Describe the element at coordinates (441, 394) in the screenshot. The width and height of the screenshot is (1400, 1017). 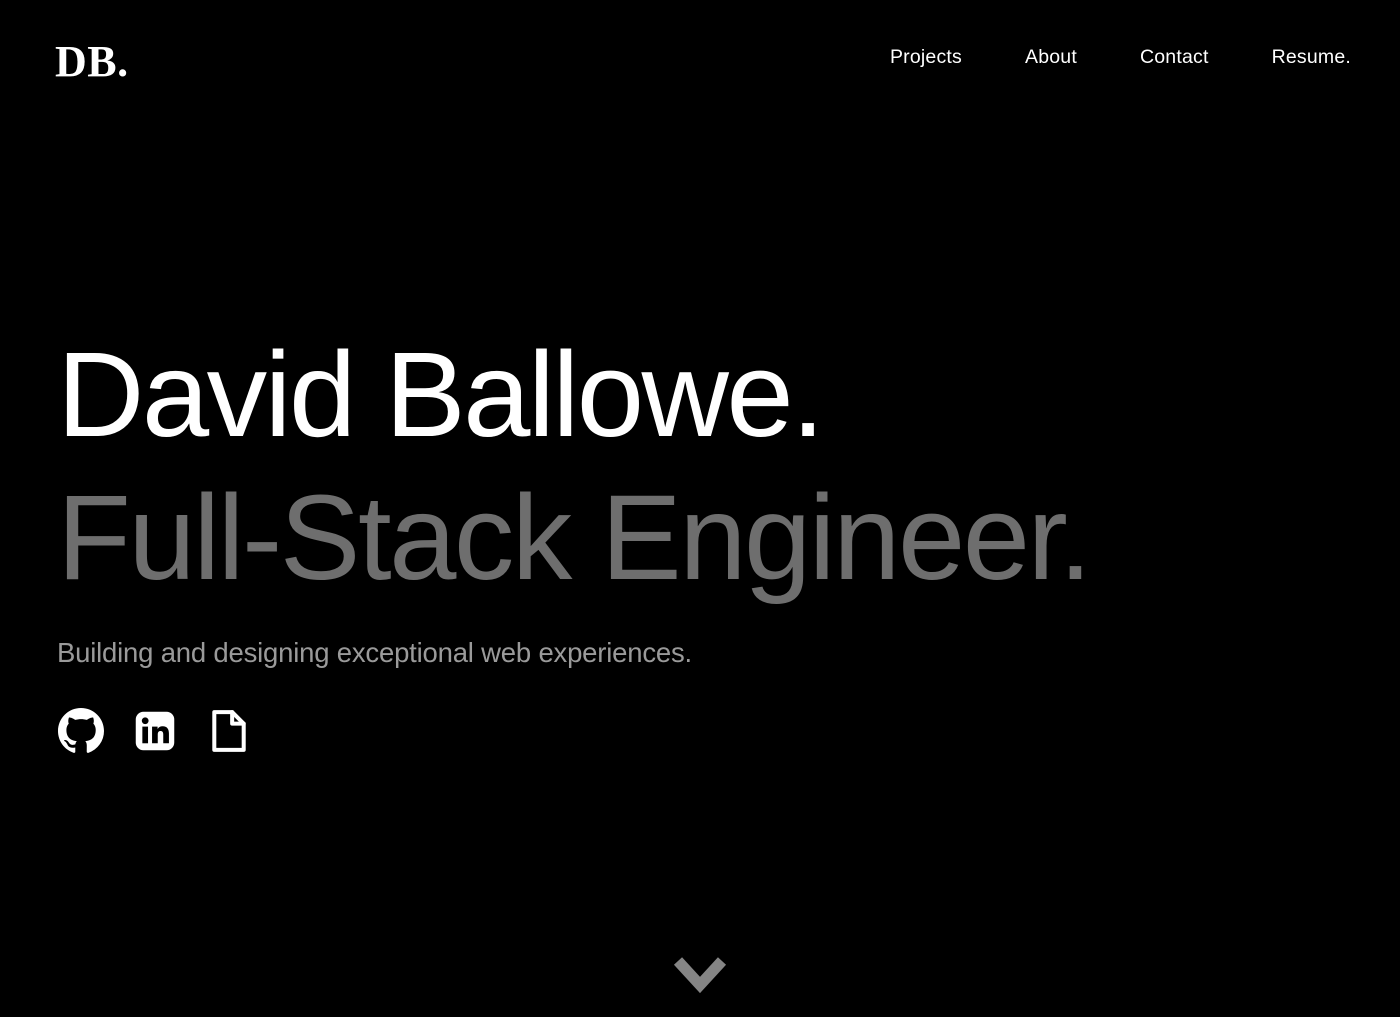
I see `hero-name: David Ballowe.` at that location.